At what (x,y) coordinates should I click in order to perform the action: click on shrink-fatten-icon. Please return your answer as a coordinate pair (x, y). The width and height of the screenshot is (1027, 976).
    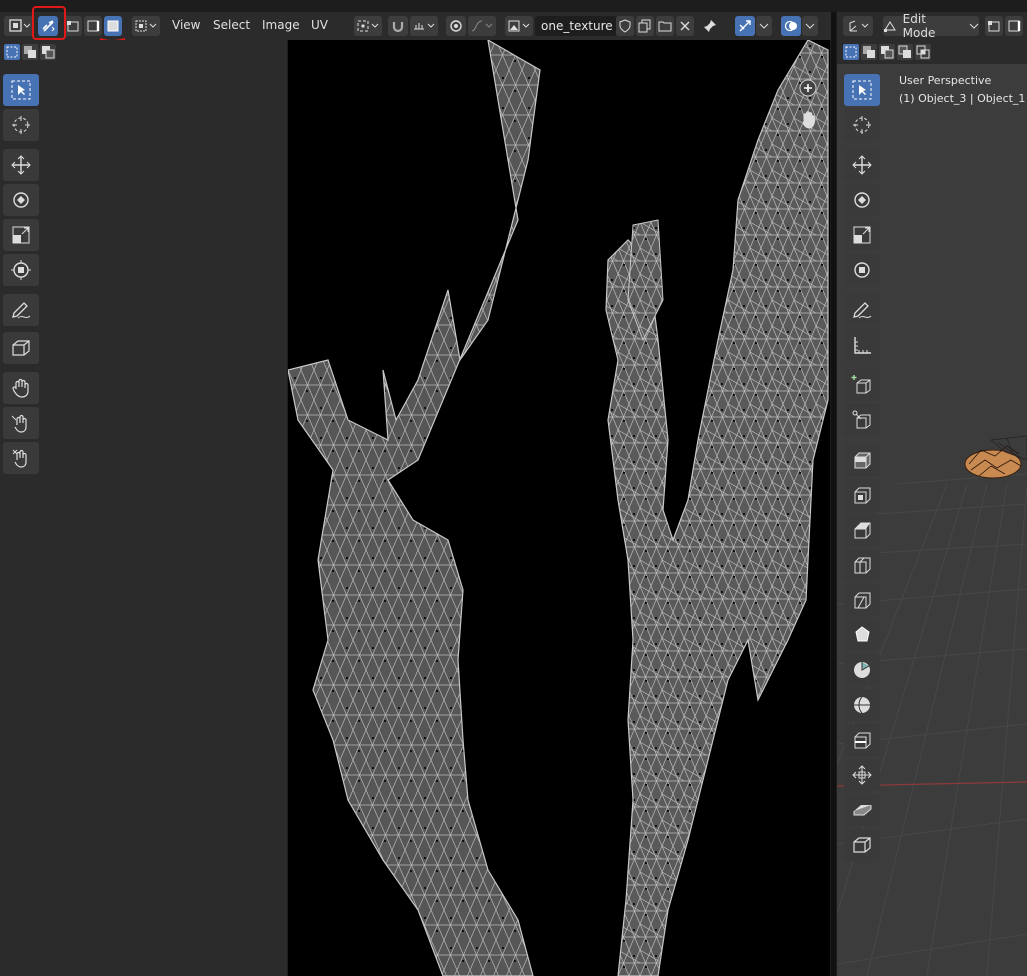
    Looking at the image, I should click on (862, 775).